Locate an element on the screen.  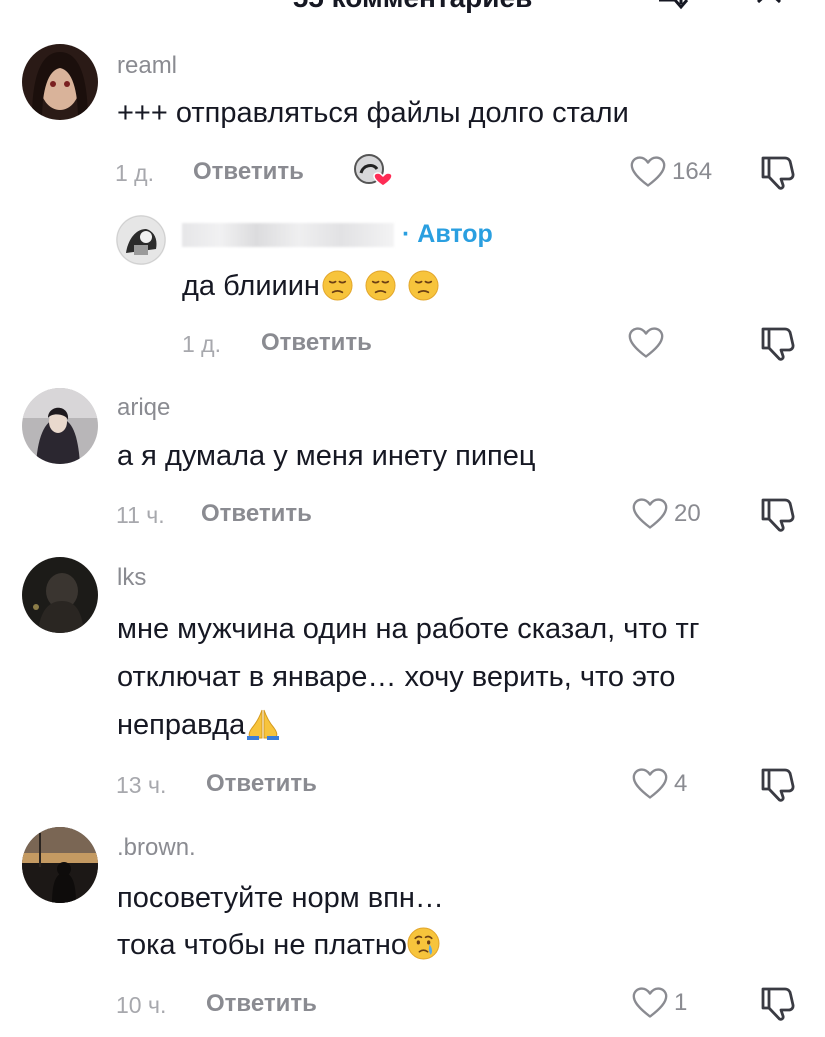
comment-text-line-last: неправда is located at coordinates (199, 725).